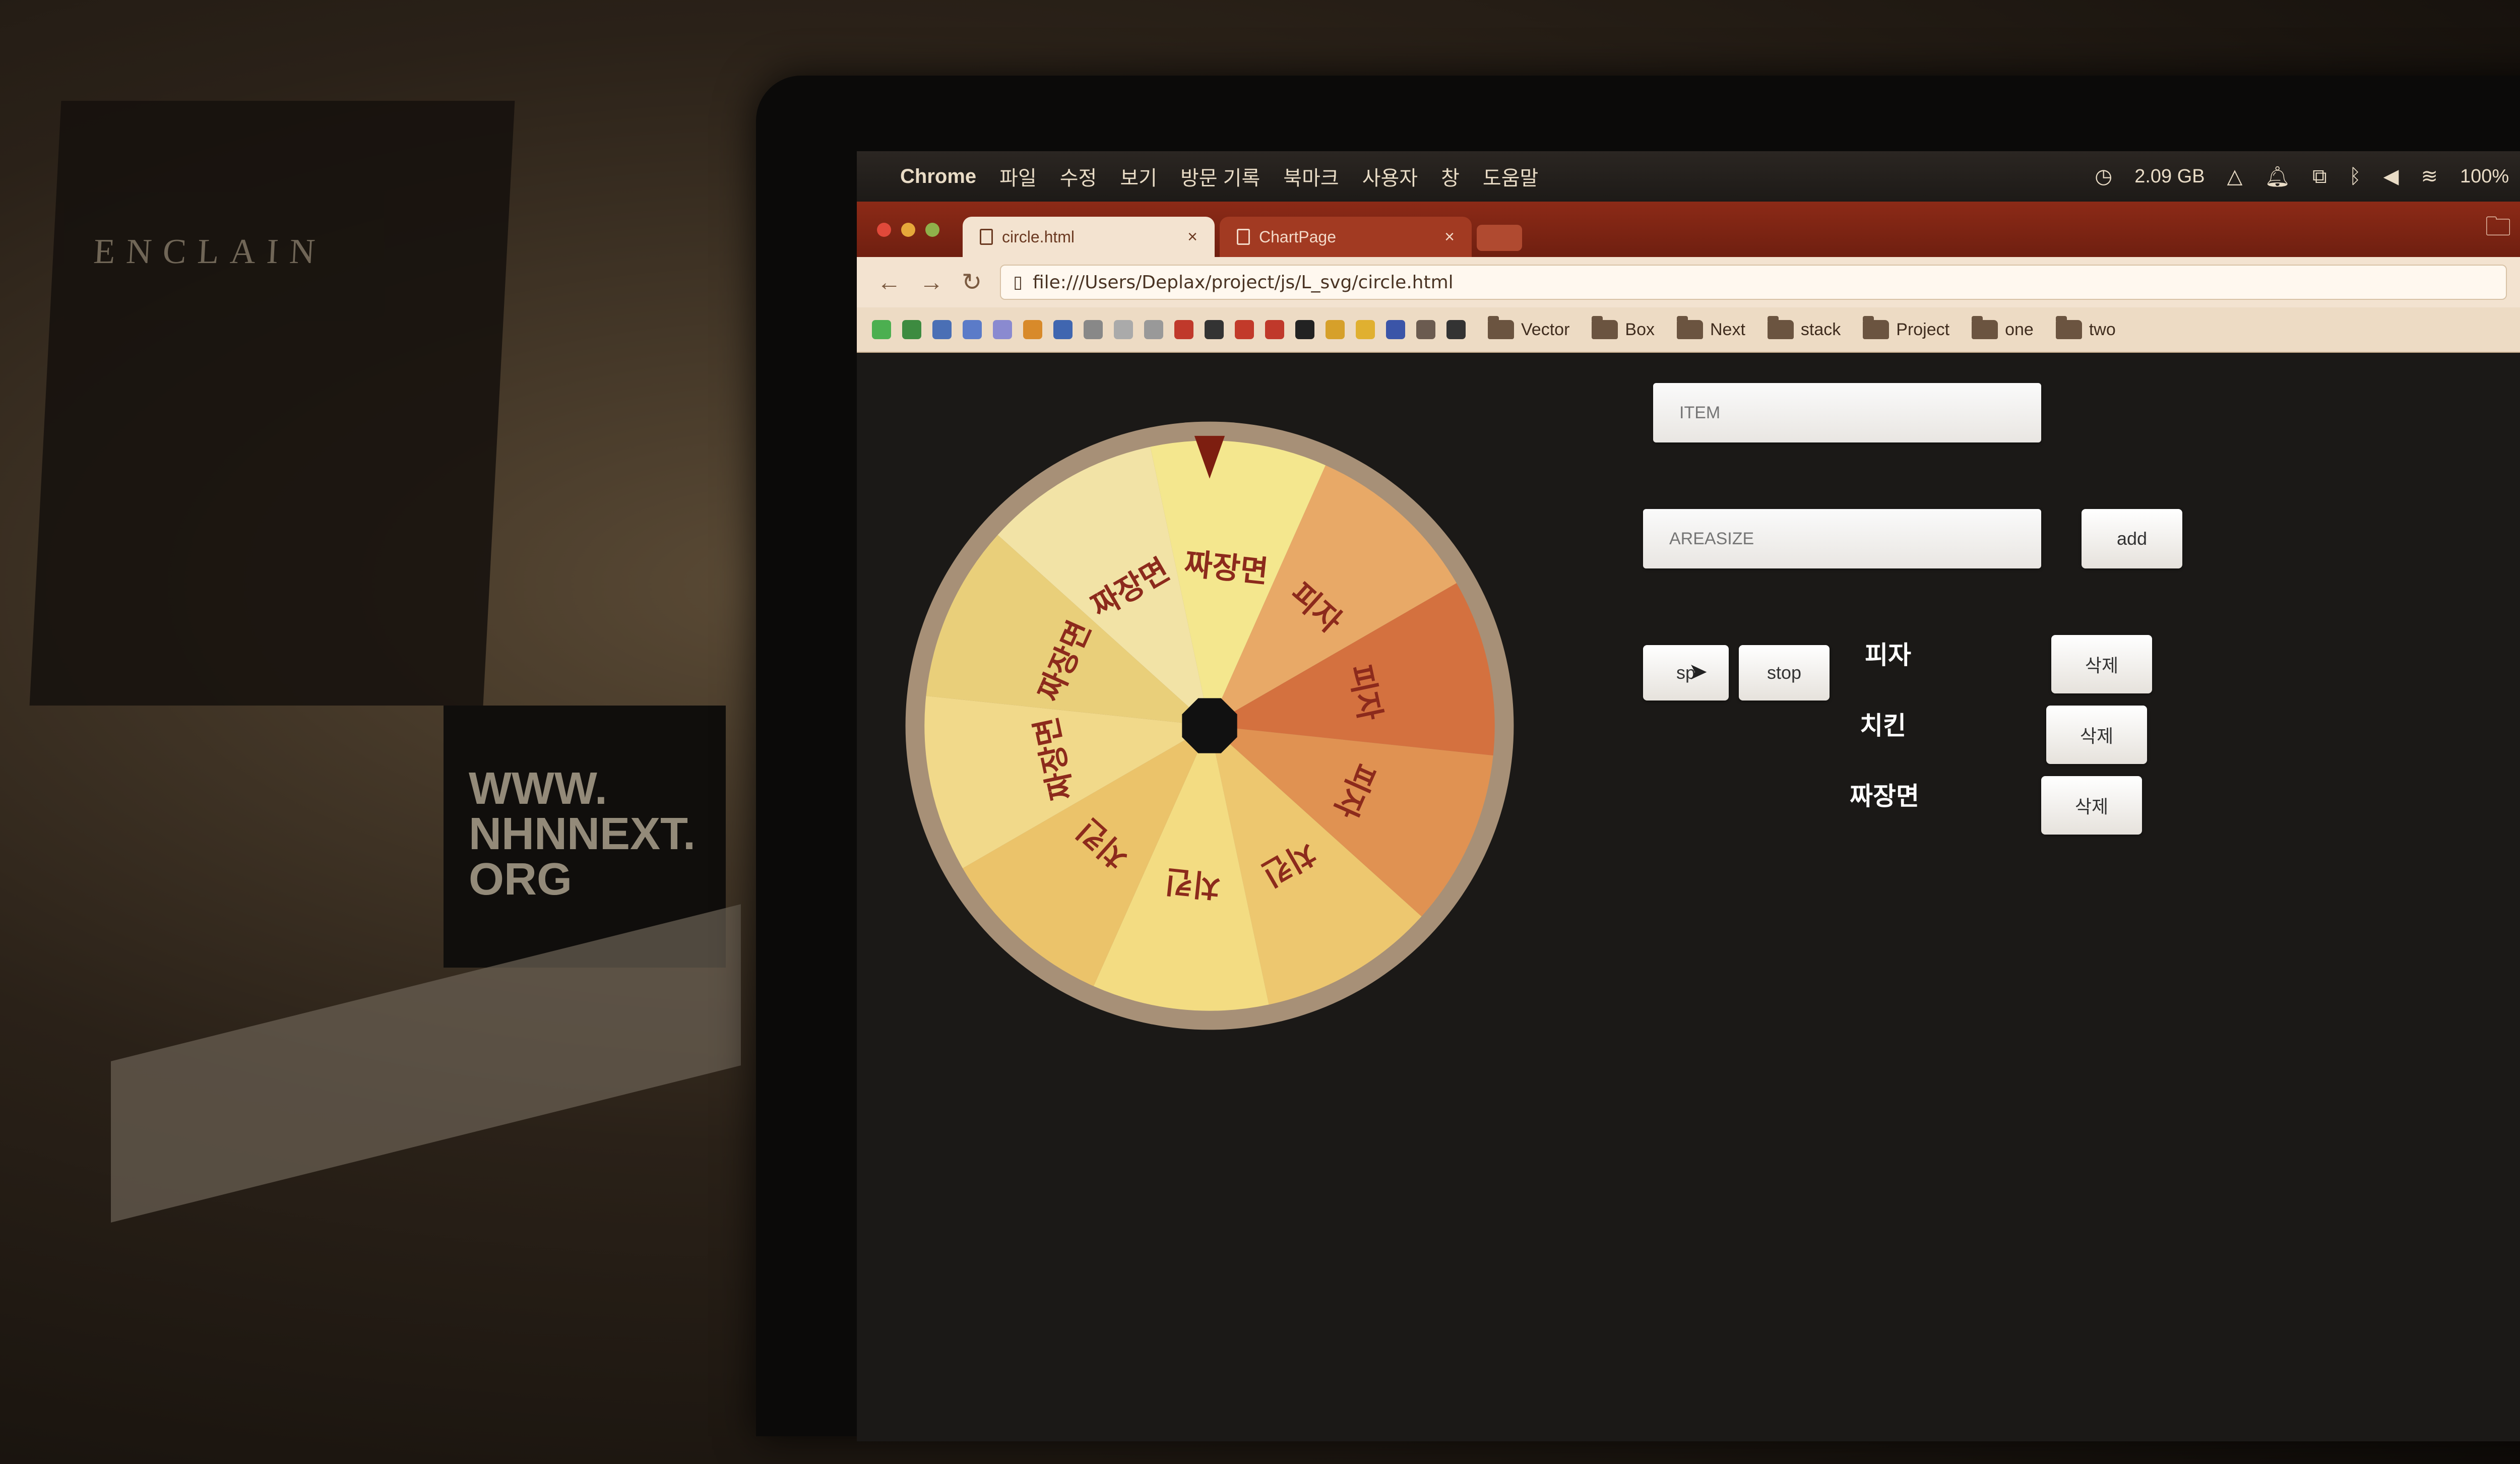 Image resolution: width=2520 pixels, height=1464 pixels. What do you see at coordinates (1847, 412) in the screenshot?
I see `item-input` at bounding box center [1847, 412].